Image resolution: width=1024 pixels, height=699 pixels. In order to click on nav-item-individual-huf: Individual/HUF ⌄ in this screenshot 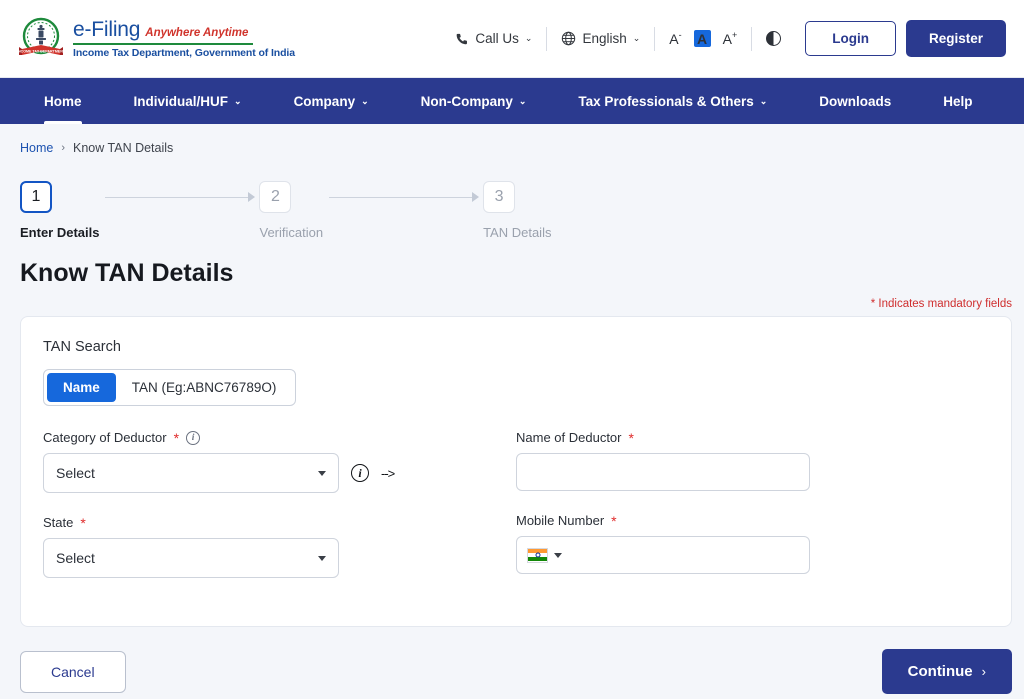, I will do `click(188, 101)`.